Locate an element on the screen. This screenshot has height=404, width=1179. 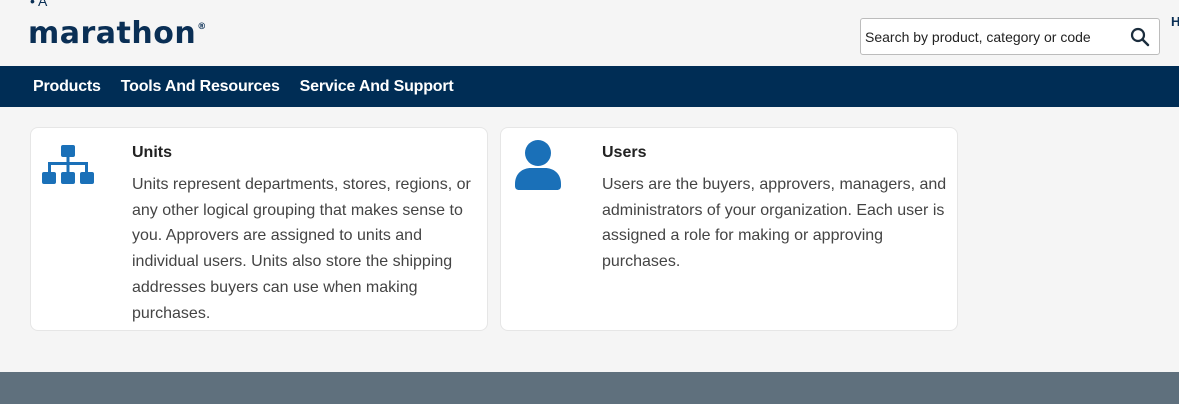
search-button is located at coordinates (1140, 36).